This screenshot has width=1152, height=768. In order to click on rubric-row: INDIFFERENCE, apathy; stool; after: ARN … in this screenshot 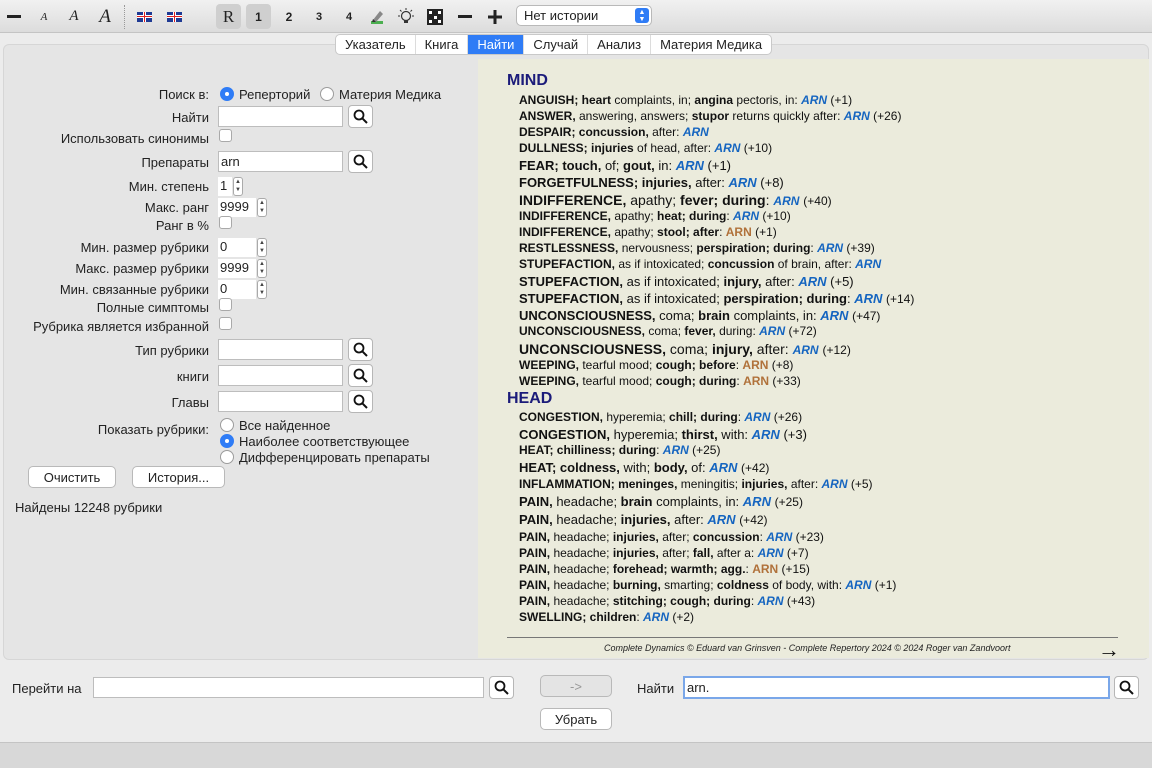, I will do `click(648, 232)`.